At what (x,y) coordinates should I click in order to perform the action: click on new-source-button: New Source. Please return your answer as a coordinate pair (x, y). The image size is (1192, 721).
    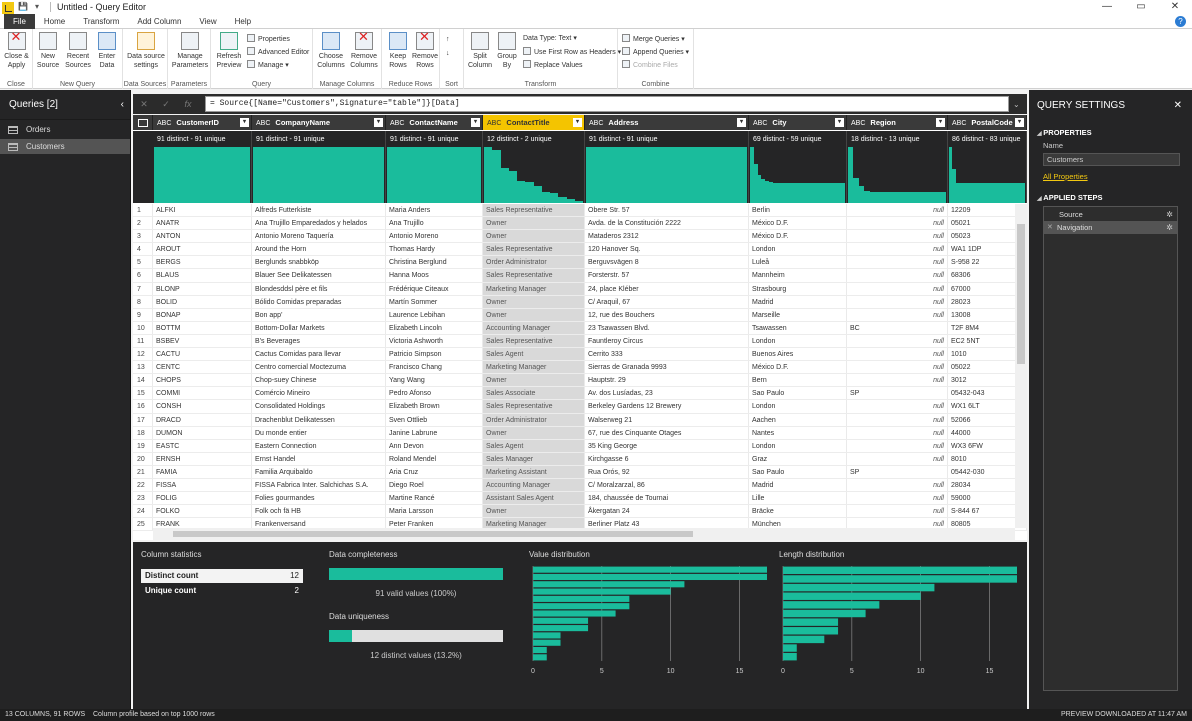
    Looking at the image, I should click on (48, 51).